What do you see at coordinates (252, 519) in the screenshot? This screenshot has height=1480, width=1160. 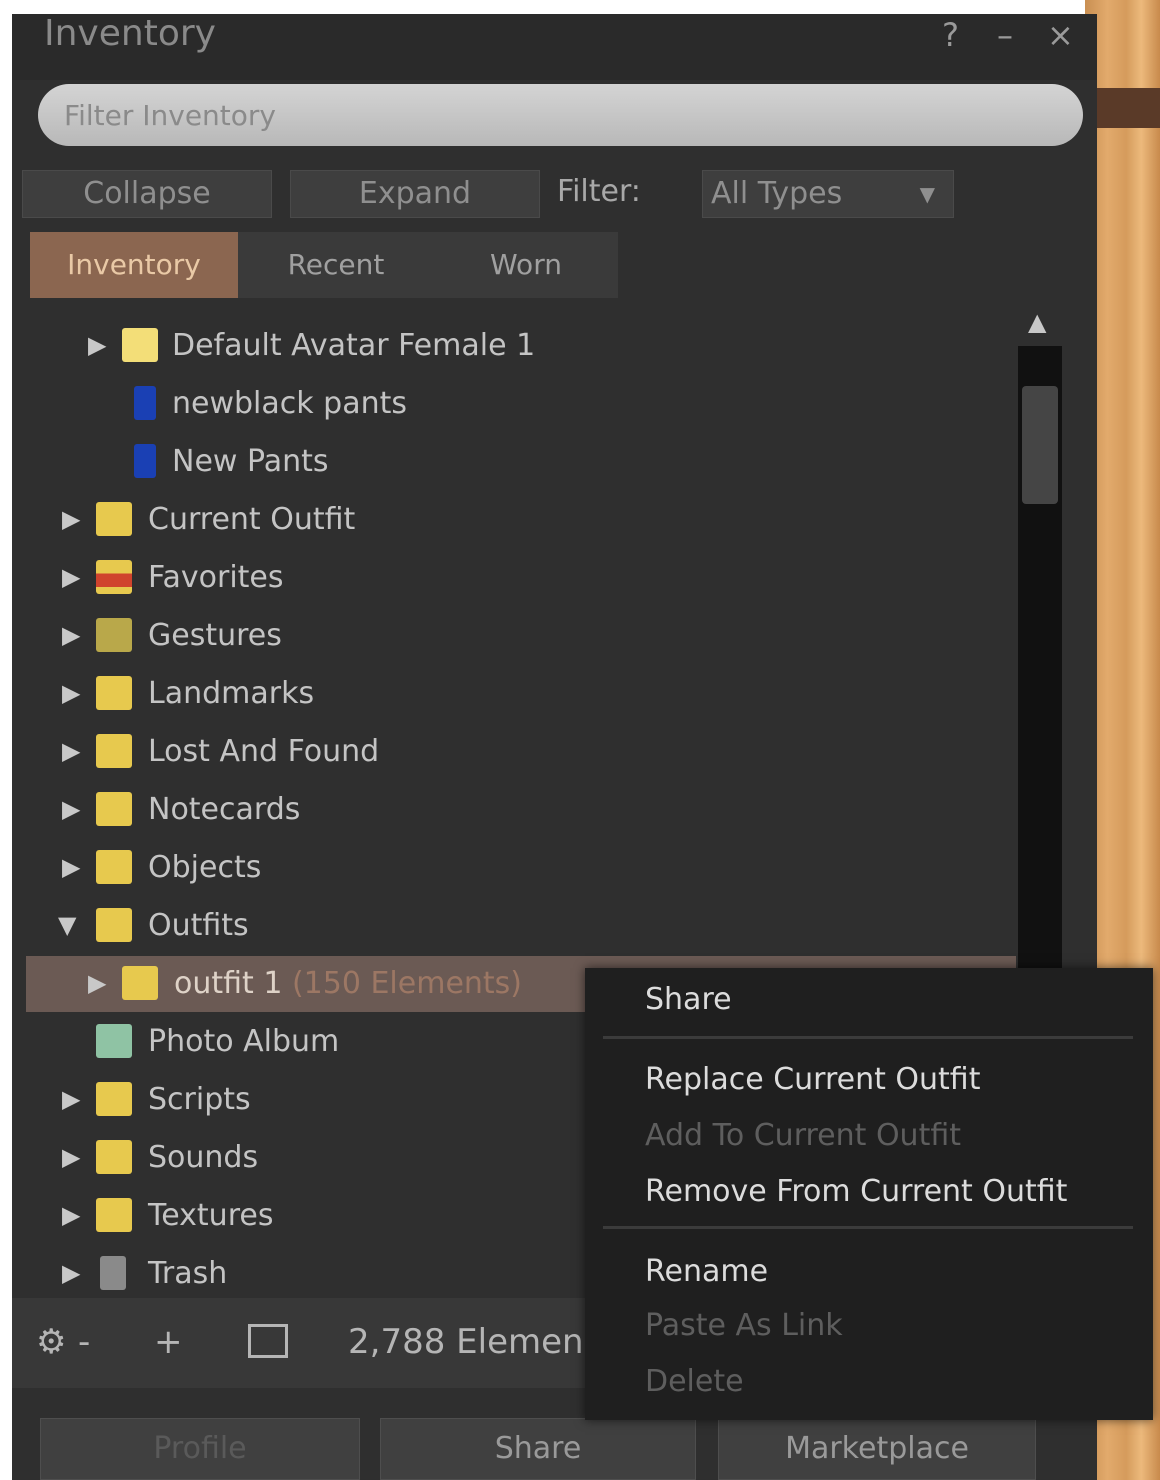 I see `tree-item-label: Current Outfit` at bounding box center [252, 519].